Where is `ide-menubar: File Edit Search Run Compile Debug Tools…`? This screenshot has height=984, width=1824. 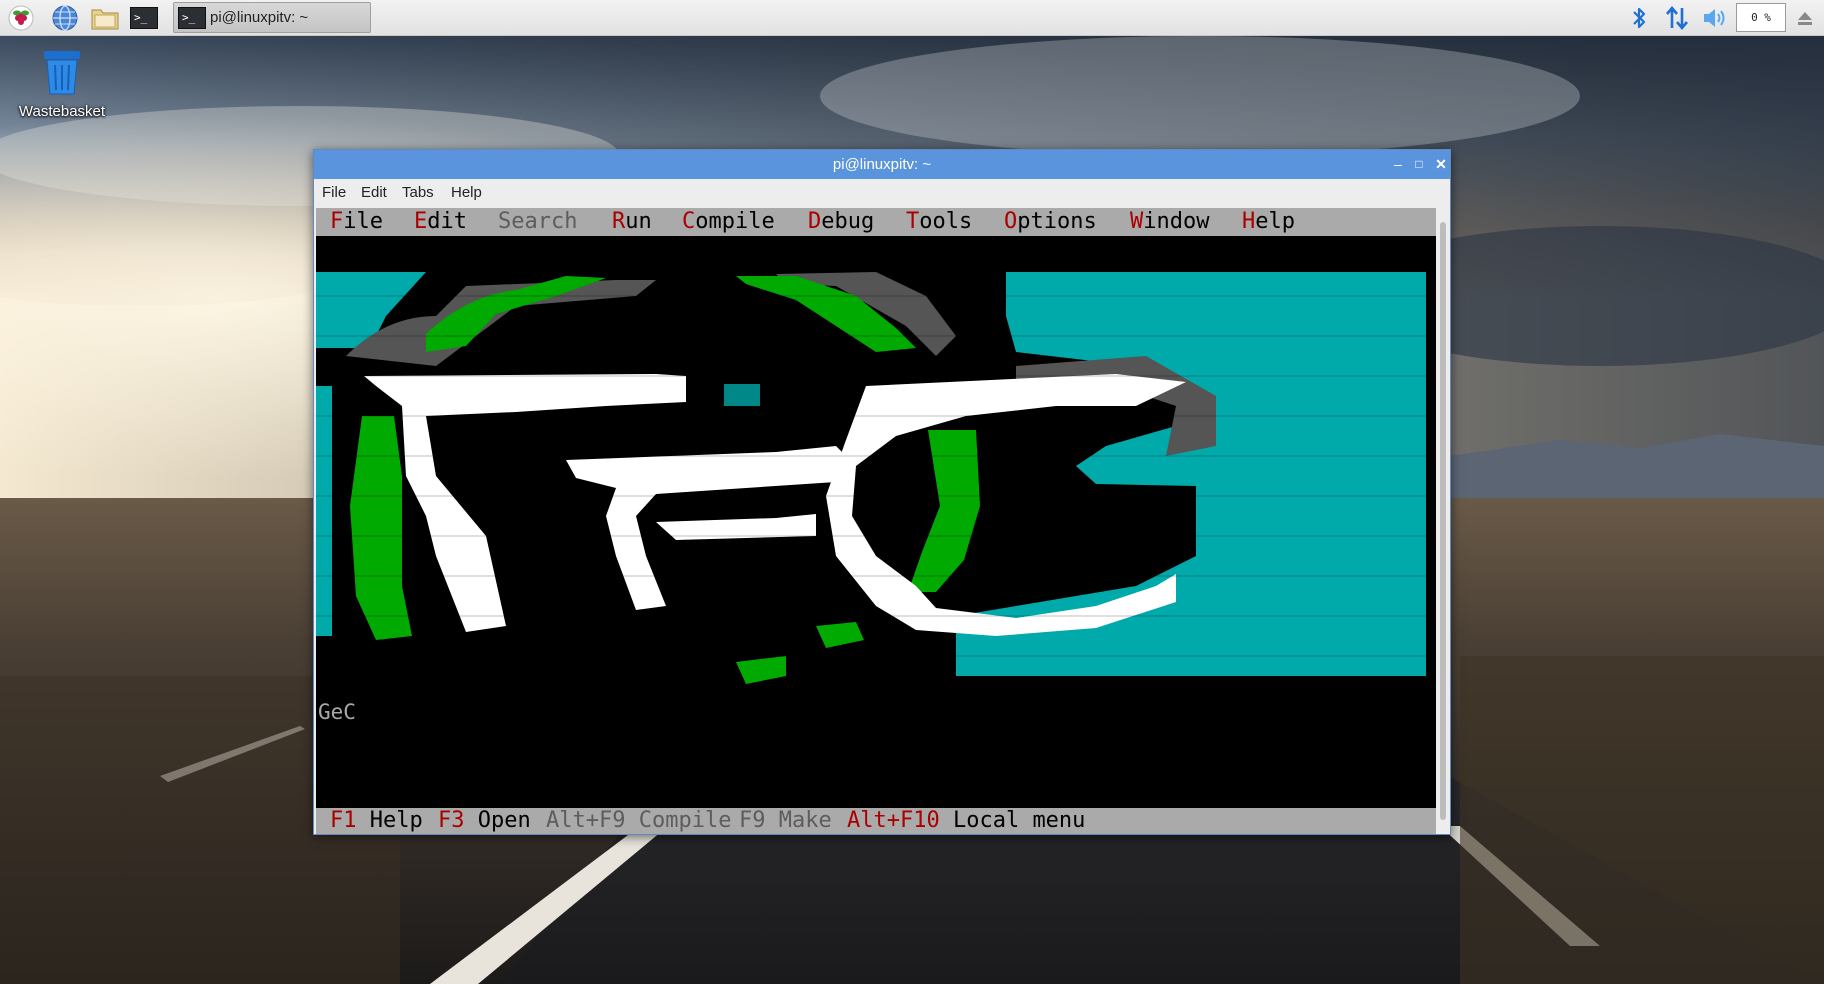
ide-menubar: File Edit Search Run Compile Debug Tools… is located at coordinates (876, 222).